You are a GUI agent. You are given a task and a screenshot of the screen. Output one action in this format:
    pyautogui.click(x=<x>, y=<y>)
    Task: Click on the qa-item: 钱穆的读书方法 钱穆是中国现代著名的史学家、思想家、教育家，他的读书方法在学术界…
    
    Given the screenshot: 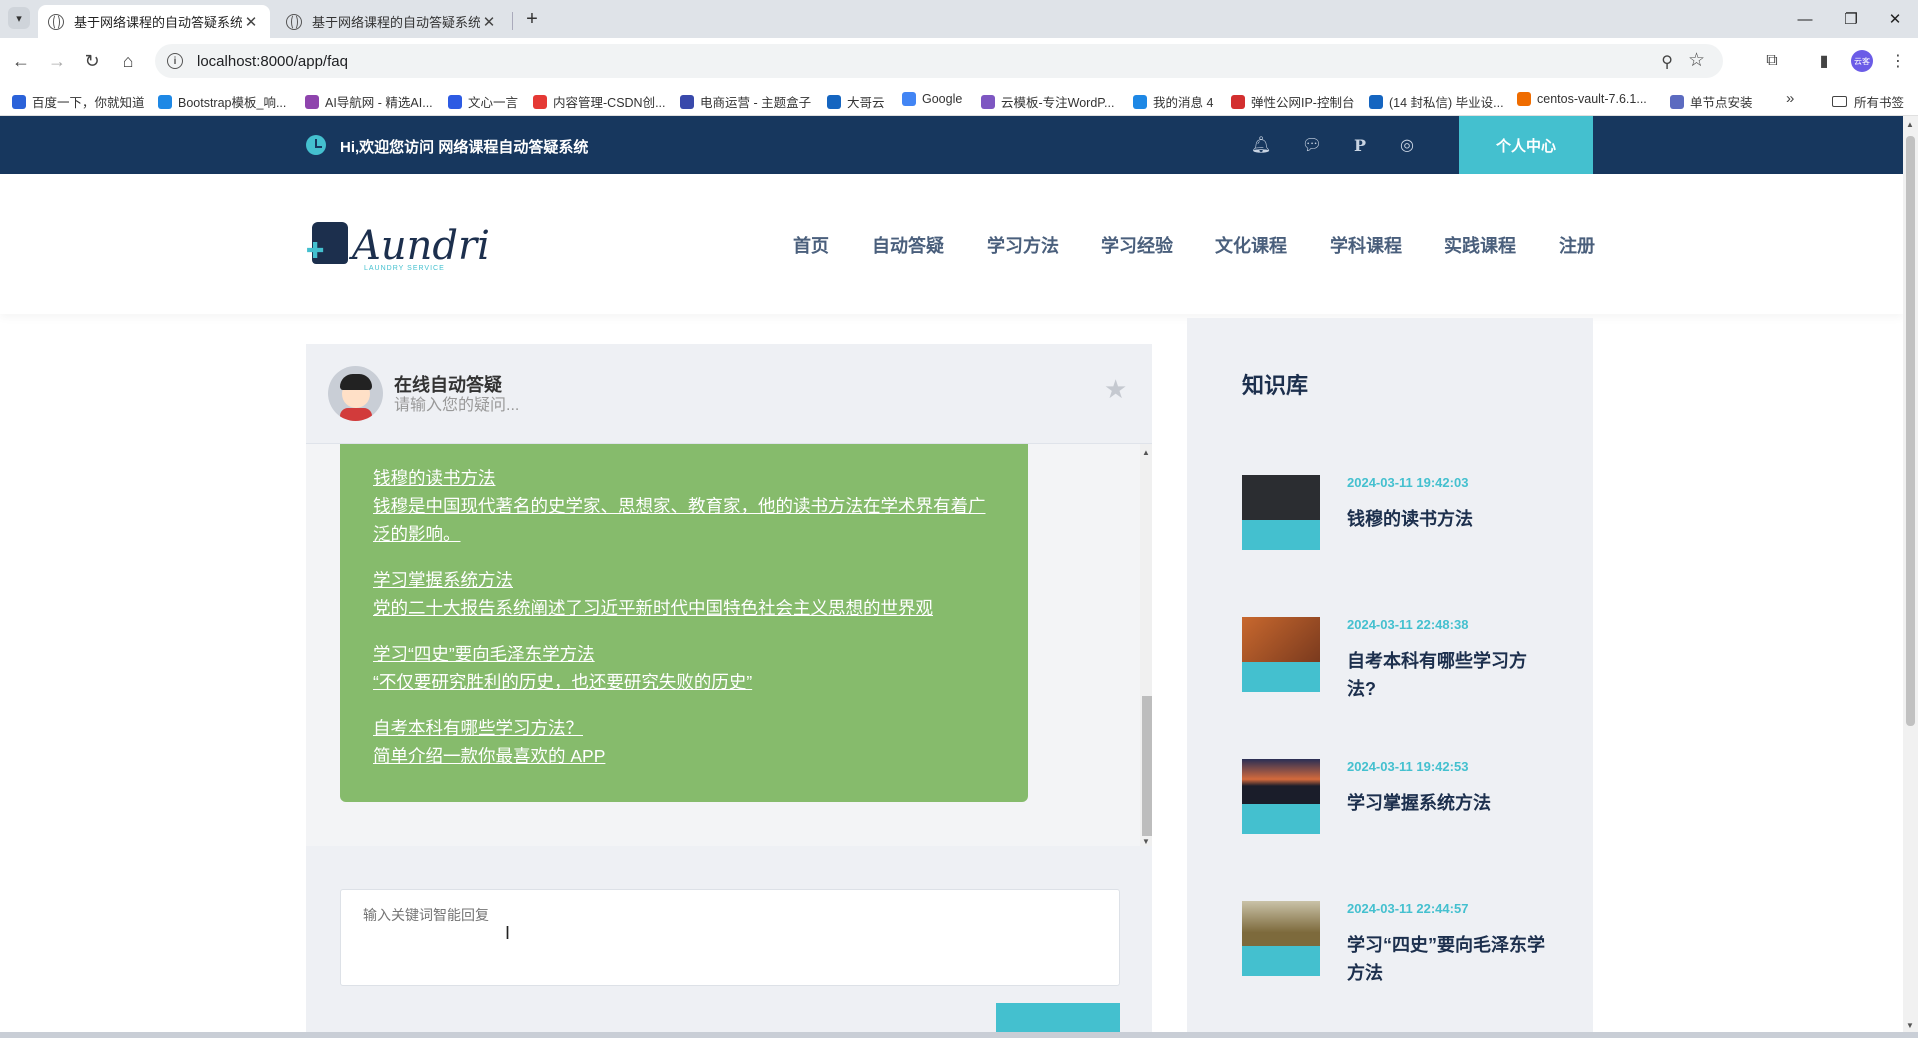 What is the action you would take?
    pyautogui.click(x=684, y=506)
    